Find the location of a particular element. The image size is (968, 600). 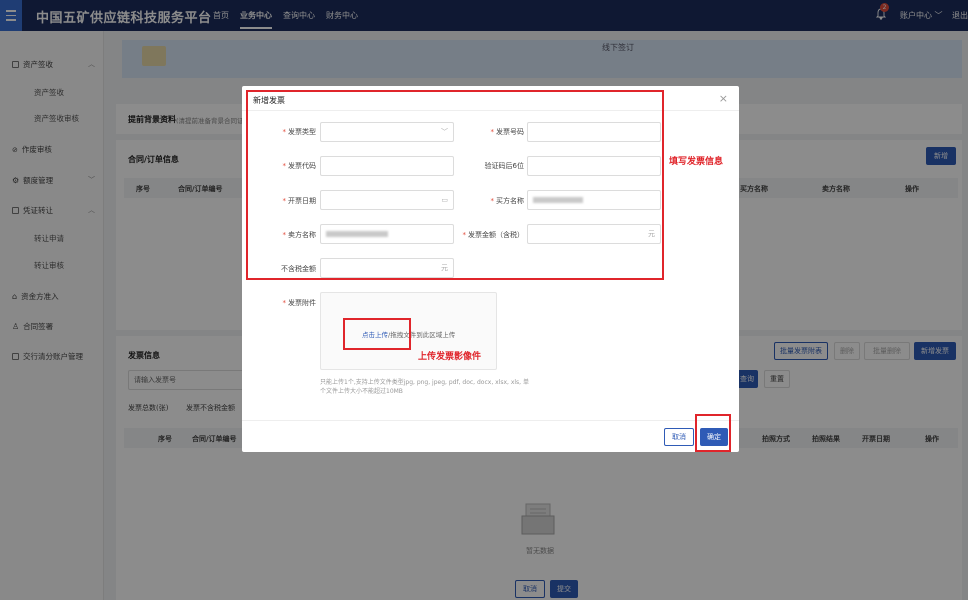

annotation-box-form is located at coordinates (455, 185).